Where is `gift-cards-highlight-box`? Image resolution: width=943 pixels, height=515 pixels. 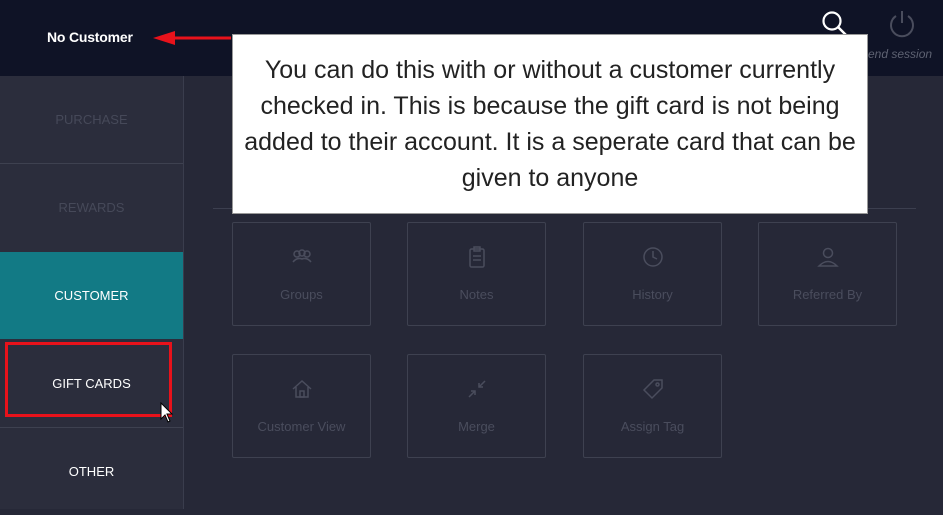
gift-cards-highlight-box is located at coordinates (88, 379).